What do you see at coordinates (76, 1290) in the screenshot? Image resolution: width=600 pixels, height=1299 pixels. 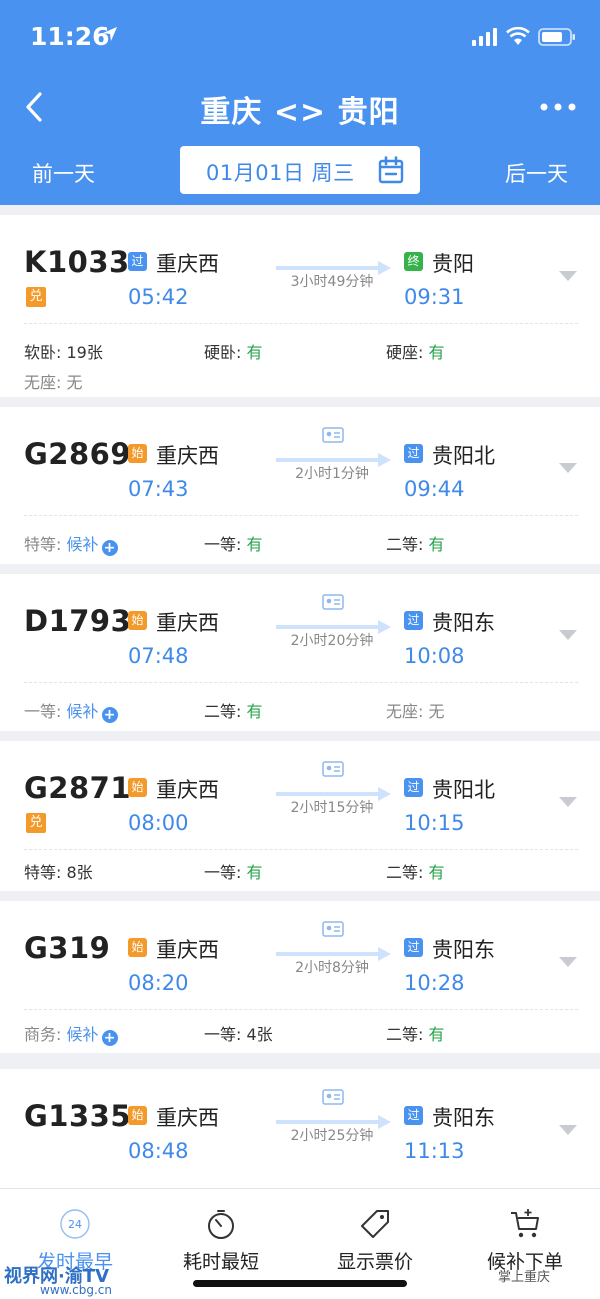 I see `watermark-url: www.cbg.cn` at bounding box center [76, 1290].